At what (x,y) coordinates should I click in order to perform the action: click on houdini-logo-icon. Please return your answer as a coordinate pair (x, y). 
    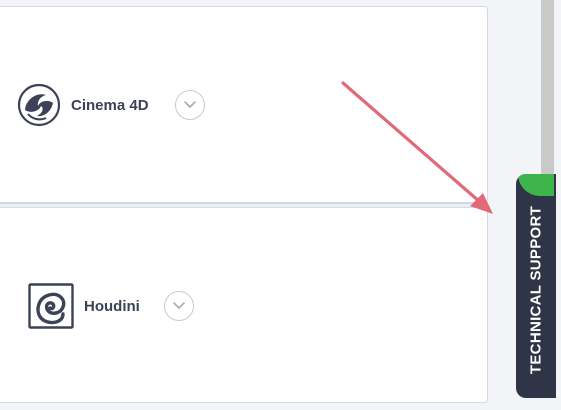
    Looking at the image, I should click on (51, 306).